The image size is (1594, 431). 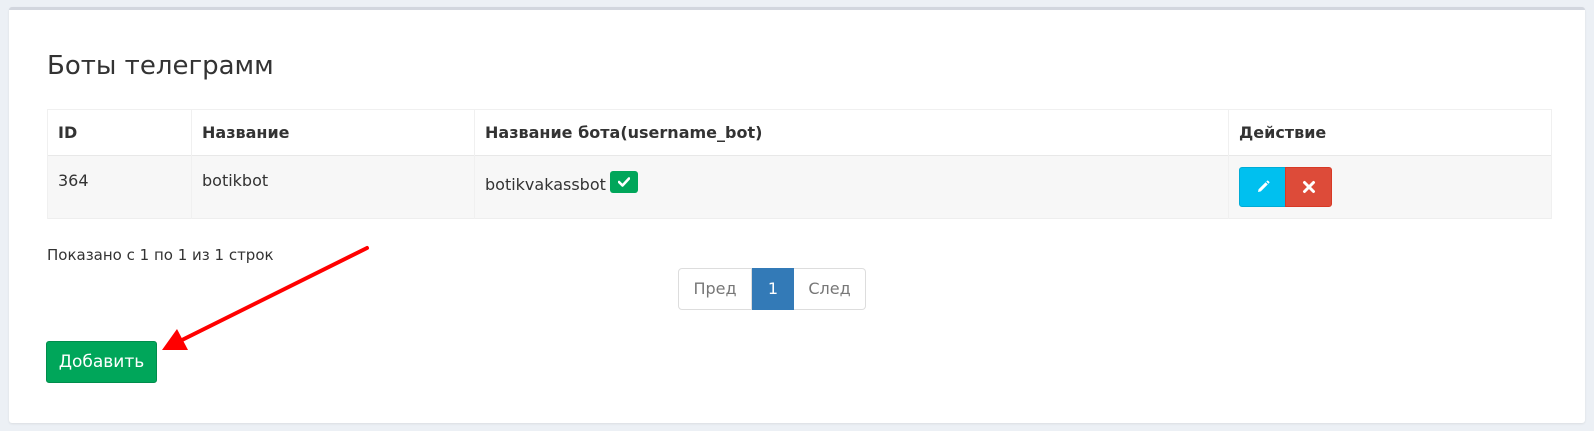 I want to click on times-icon, so click(x=1308, y=187).